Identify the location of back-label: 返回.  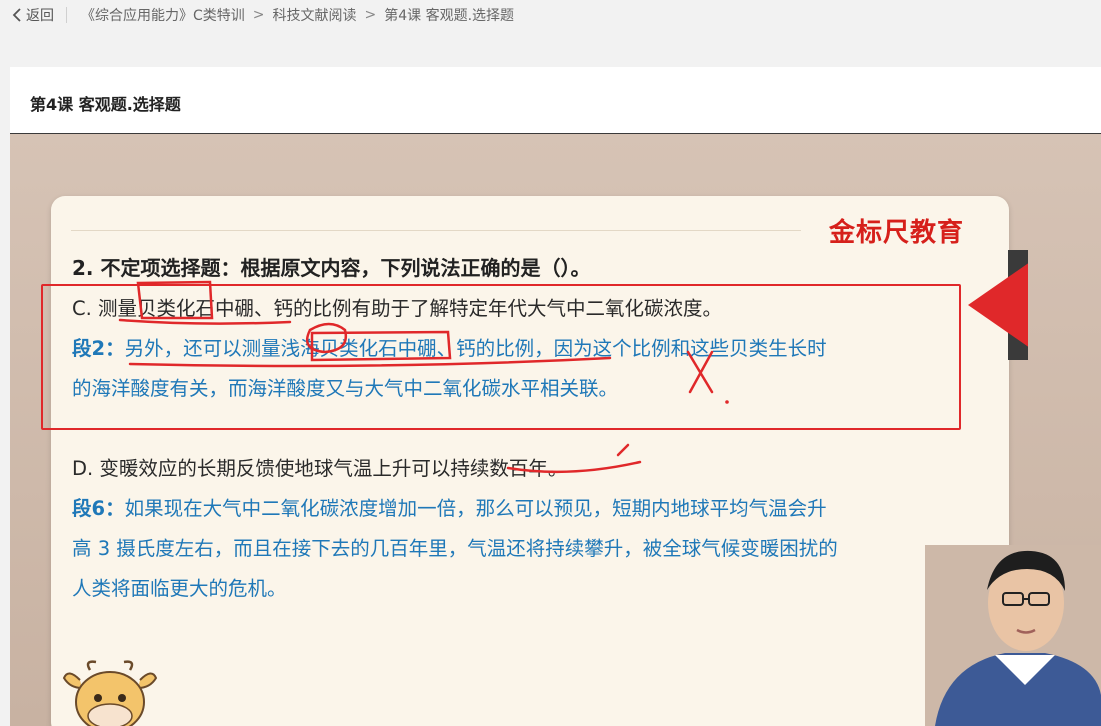
(40, 16).